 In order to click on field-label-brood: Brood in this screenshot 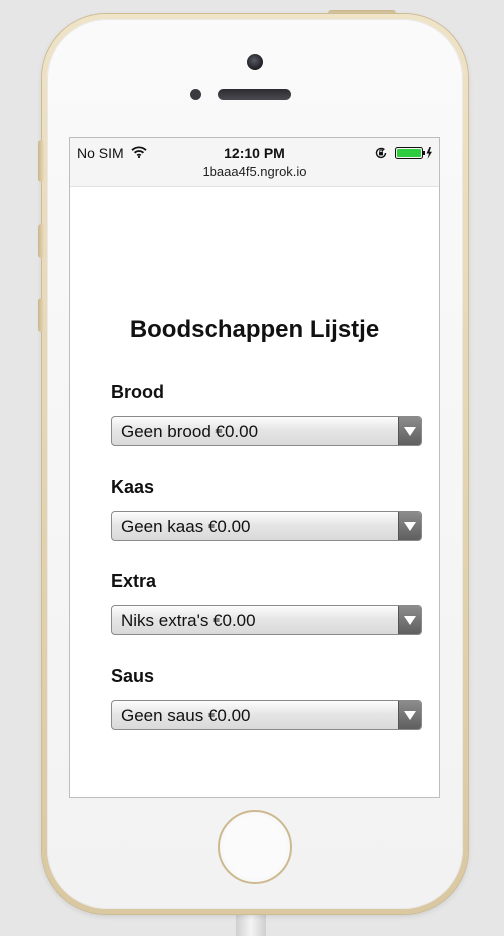, I will do `click(137, 392)`.